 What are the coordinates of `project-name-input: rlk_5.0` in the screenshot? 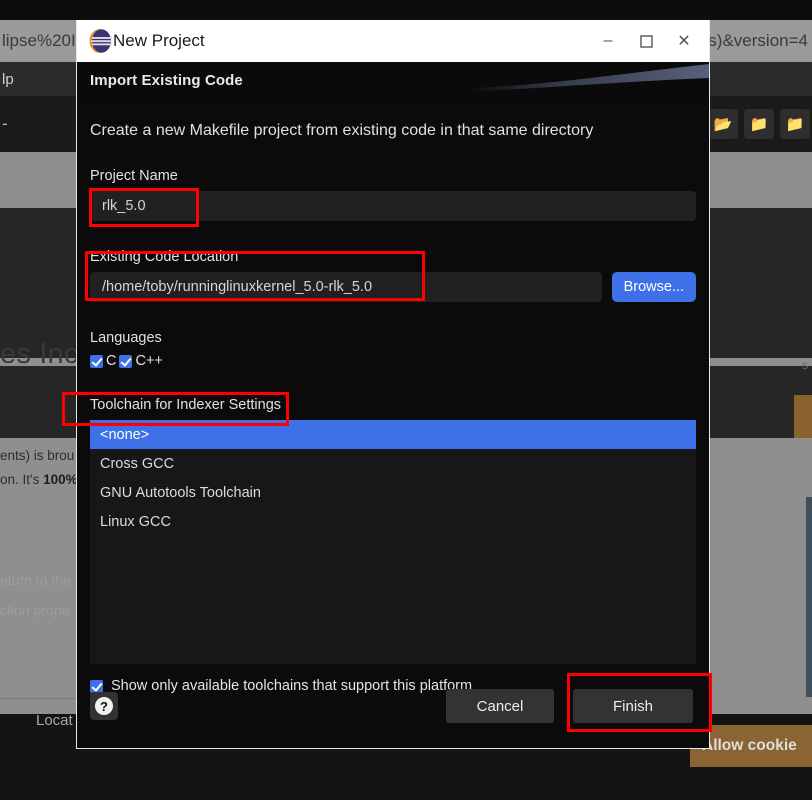 It's located at (393, 206).